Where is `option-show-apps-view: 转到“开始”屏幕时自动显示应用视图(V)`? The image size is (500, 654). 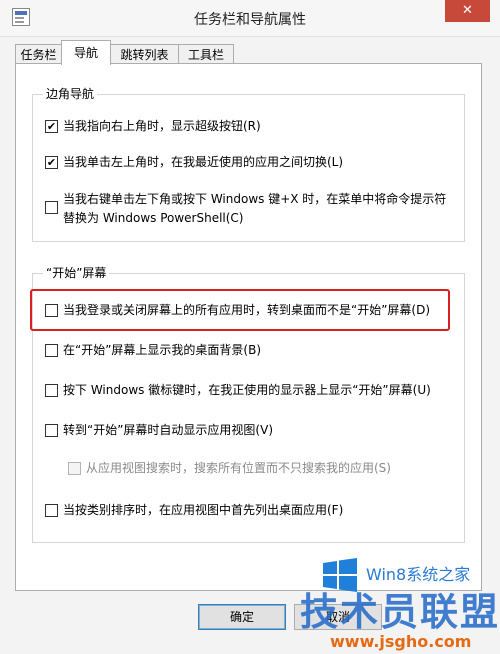 option-show-apps-view: 转到“开始”屏幕时自动显示应用视图(V) is located at coordinates (250, 430).